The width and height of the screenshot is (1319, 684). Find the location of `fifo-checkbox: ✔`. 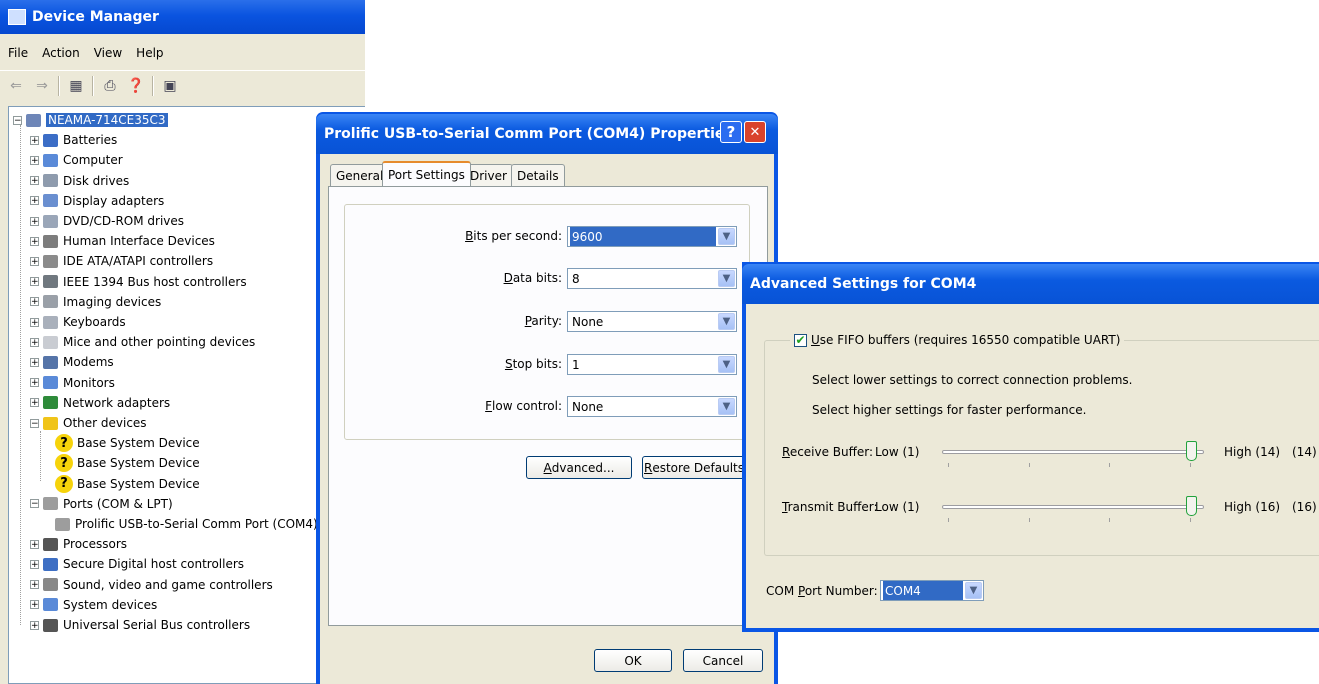

fifo-checkbox: ✔ is located at coordinates (800, 340).